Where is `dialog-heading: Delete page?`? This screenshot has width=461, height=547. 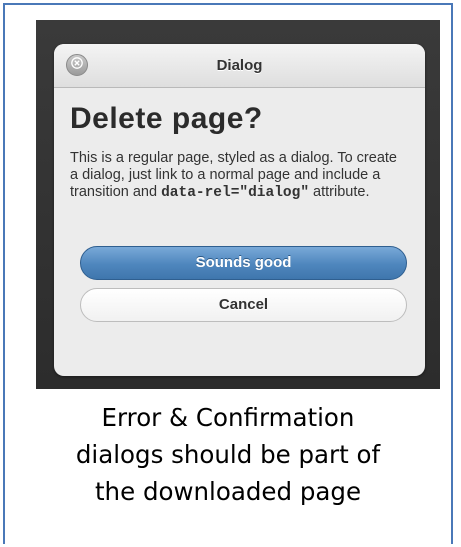
dialog-heading: Delete page? is located at coordinates (166, 118).